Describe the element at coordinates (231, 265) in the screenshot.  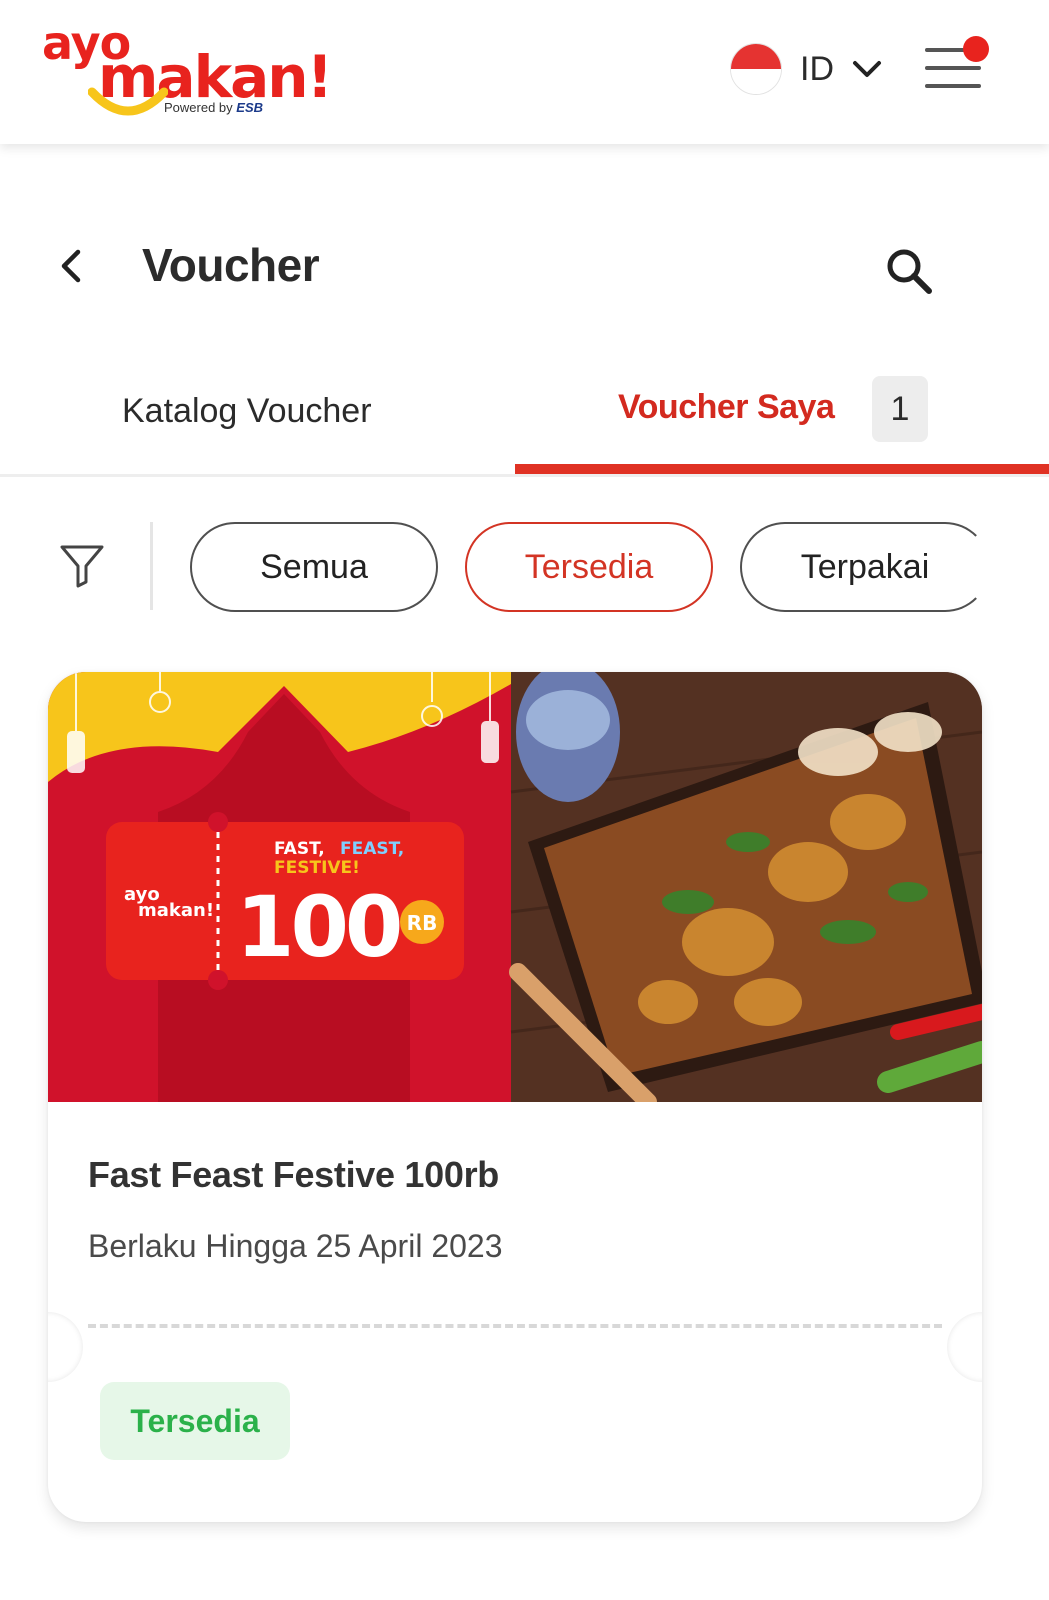
I see `page-title: Voucher` at that location.